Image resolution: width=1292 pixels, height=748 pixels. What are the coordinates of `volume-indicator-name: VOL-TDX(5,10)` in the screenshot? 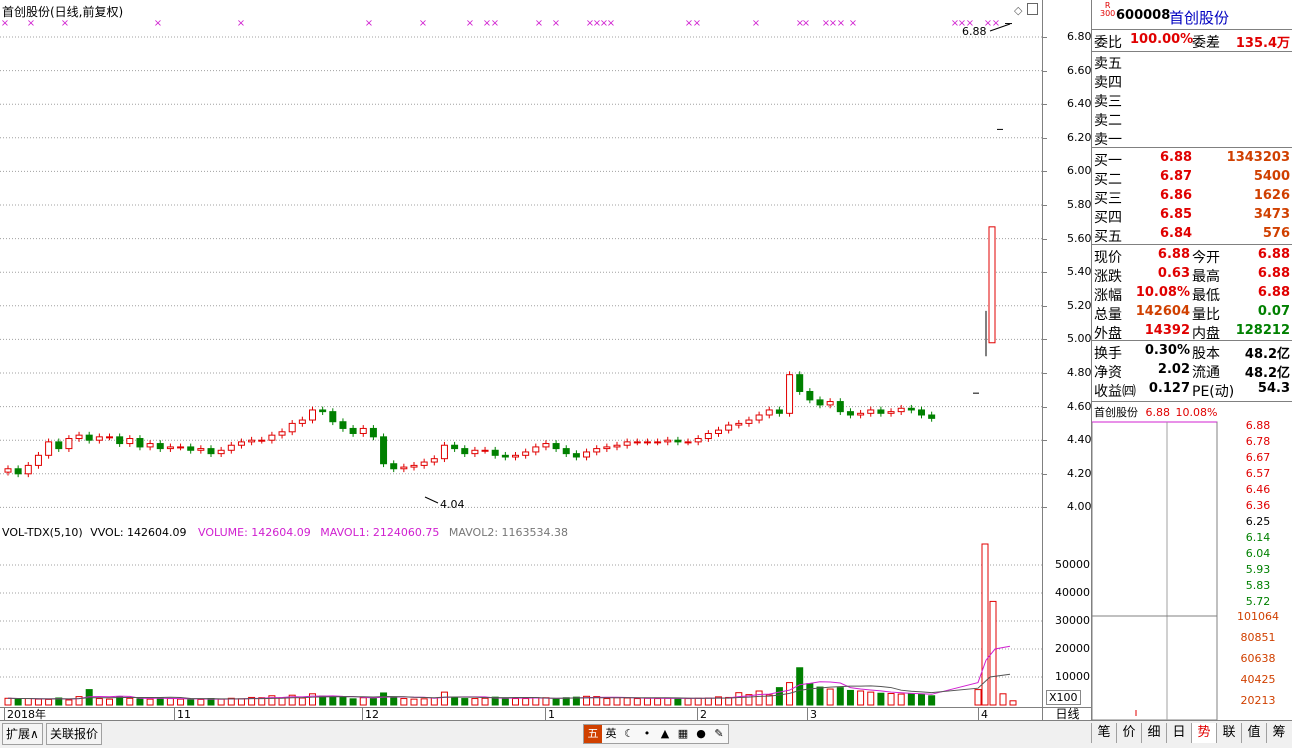 It's located at (42, 532).